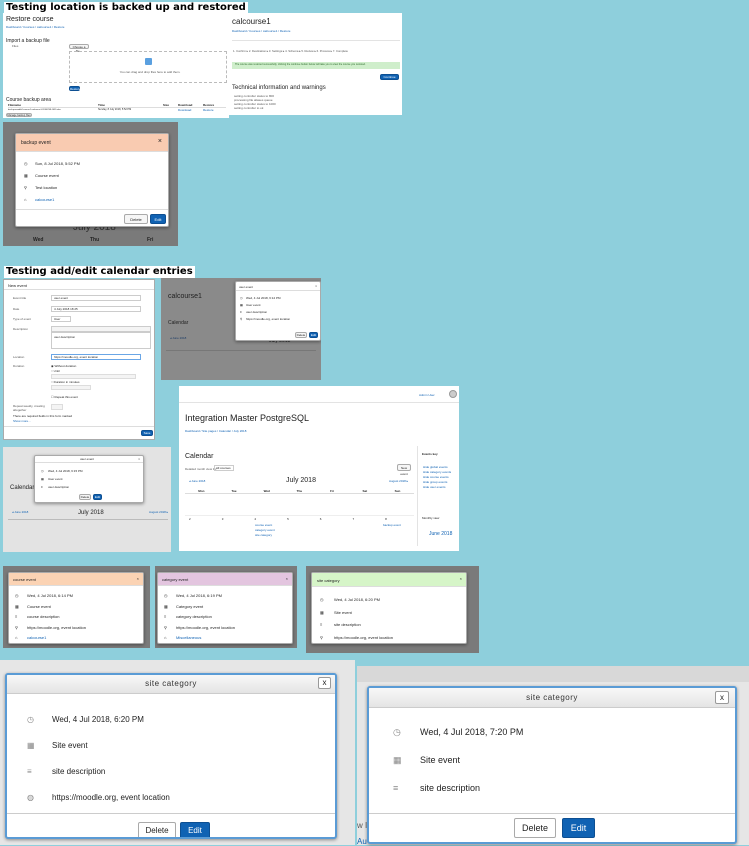 This screenshot has width=749, height=846. What do you see at coordinates (188, 638) in the screenshot?
I see `category-link: Miscellaneous` at bounding box center [188, 638].